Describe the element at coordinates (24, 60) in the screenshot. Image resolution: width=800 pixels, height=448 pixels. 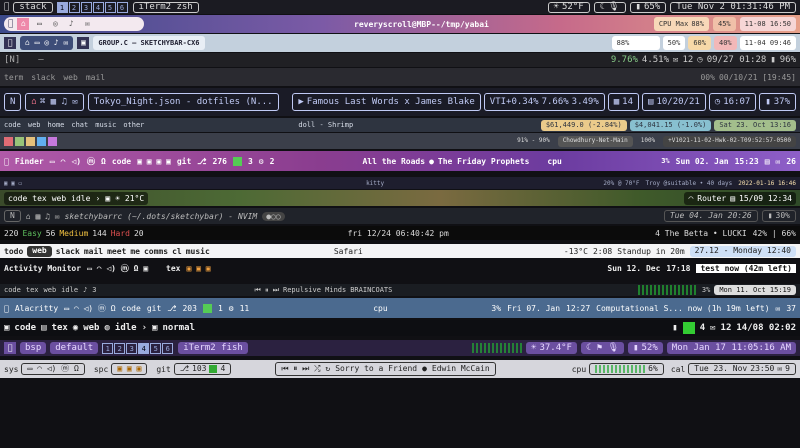
I see `bar4-left: [N] —` at that location.